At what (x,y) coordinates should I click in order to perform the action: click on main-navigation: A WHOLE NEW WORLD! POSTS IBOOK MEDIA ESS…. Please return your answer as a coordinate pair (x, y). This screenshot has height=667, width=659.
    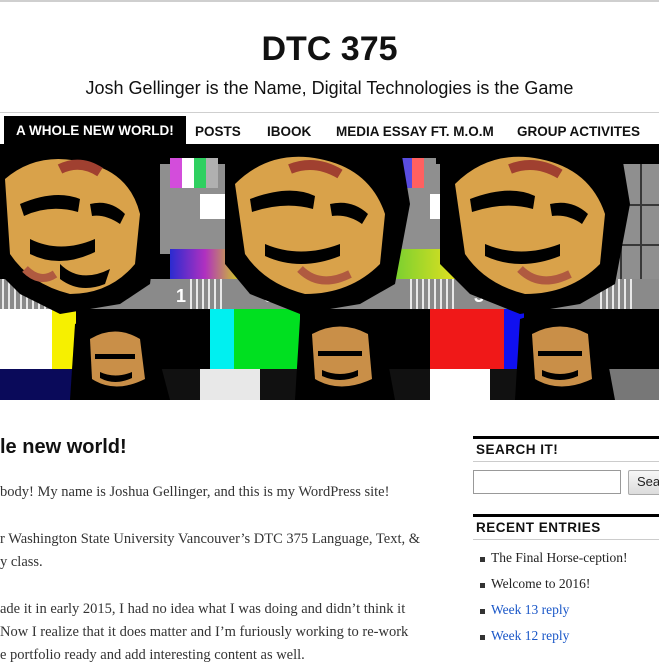
    Looking at the image, I should click on (329, 128).